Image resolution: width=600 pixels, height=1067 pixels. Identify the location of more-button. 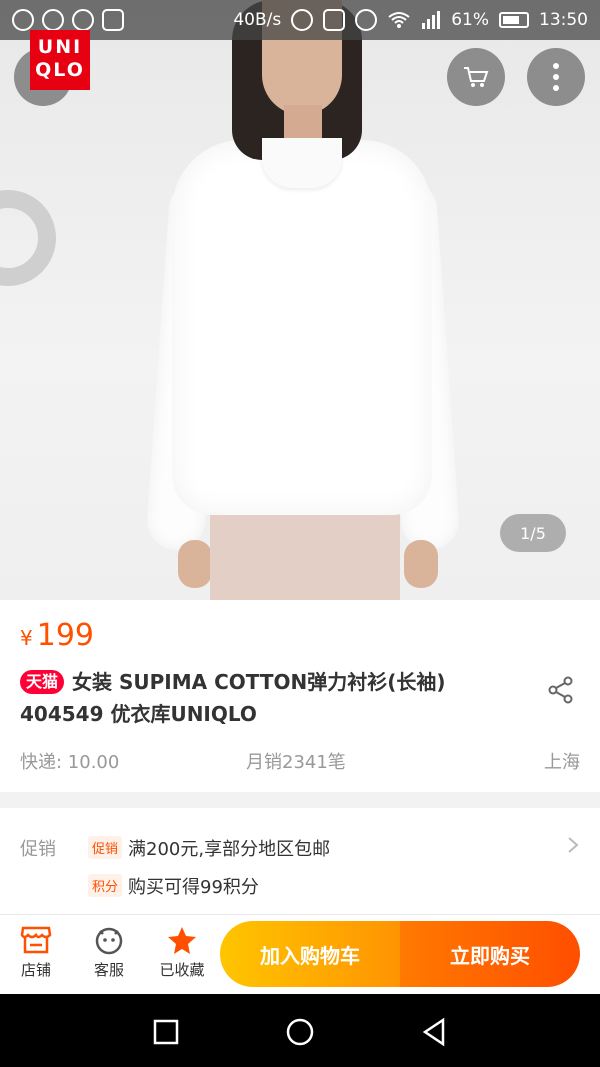
(556, 77).